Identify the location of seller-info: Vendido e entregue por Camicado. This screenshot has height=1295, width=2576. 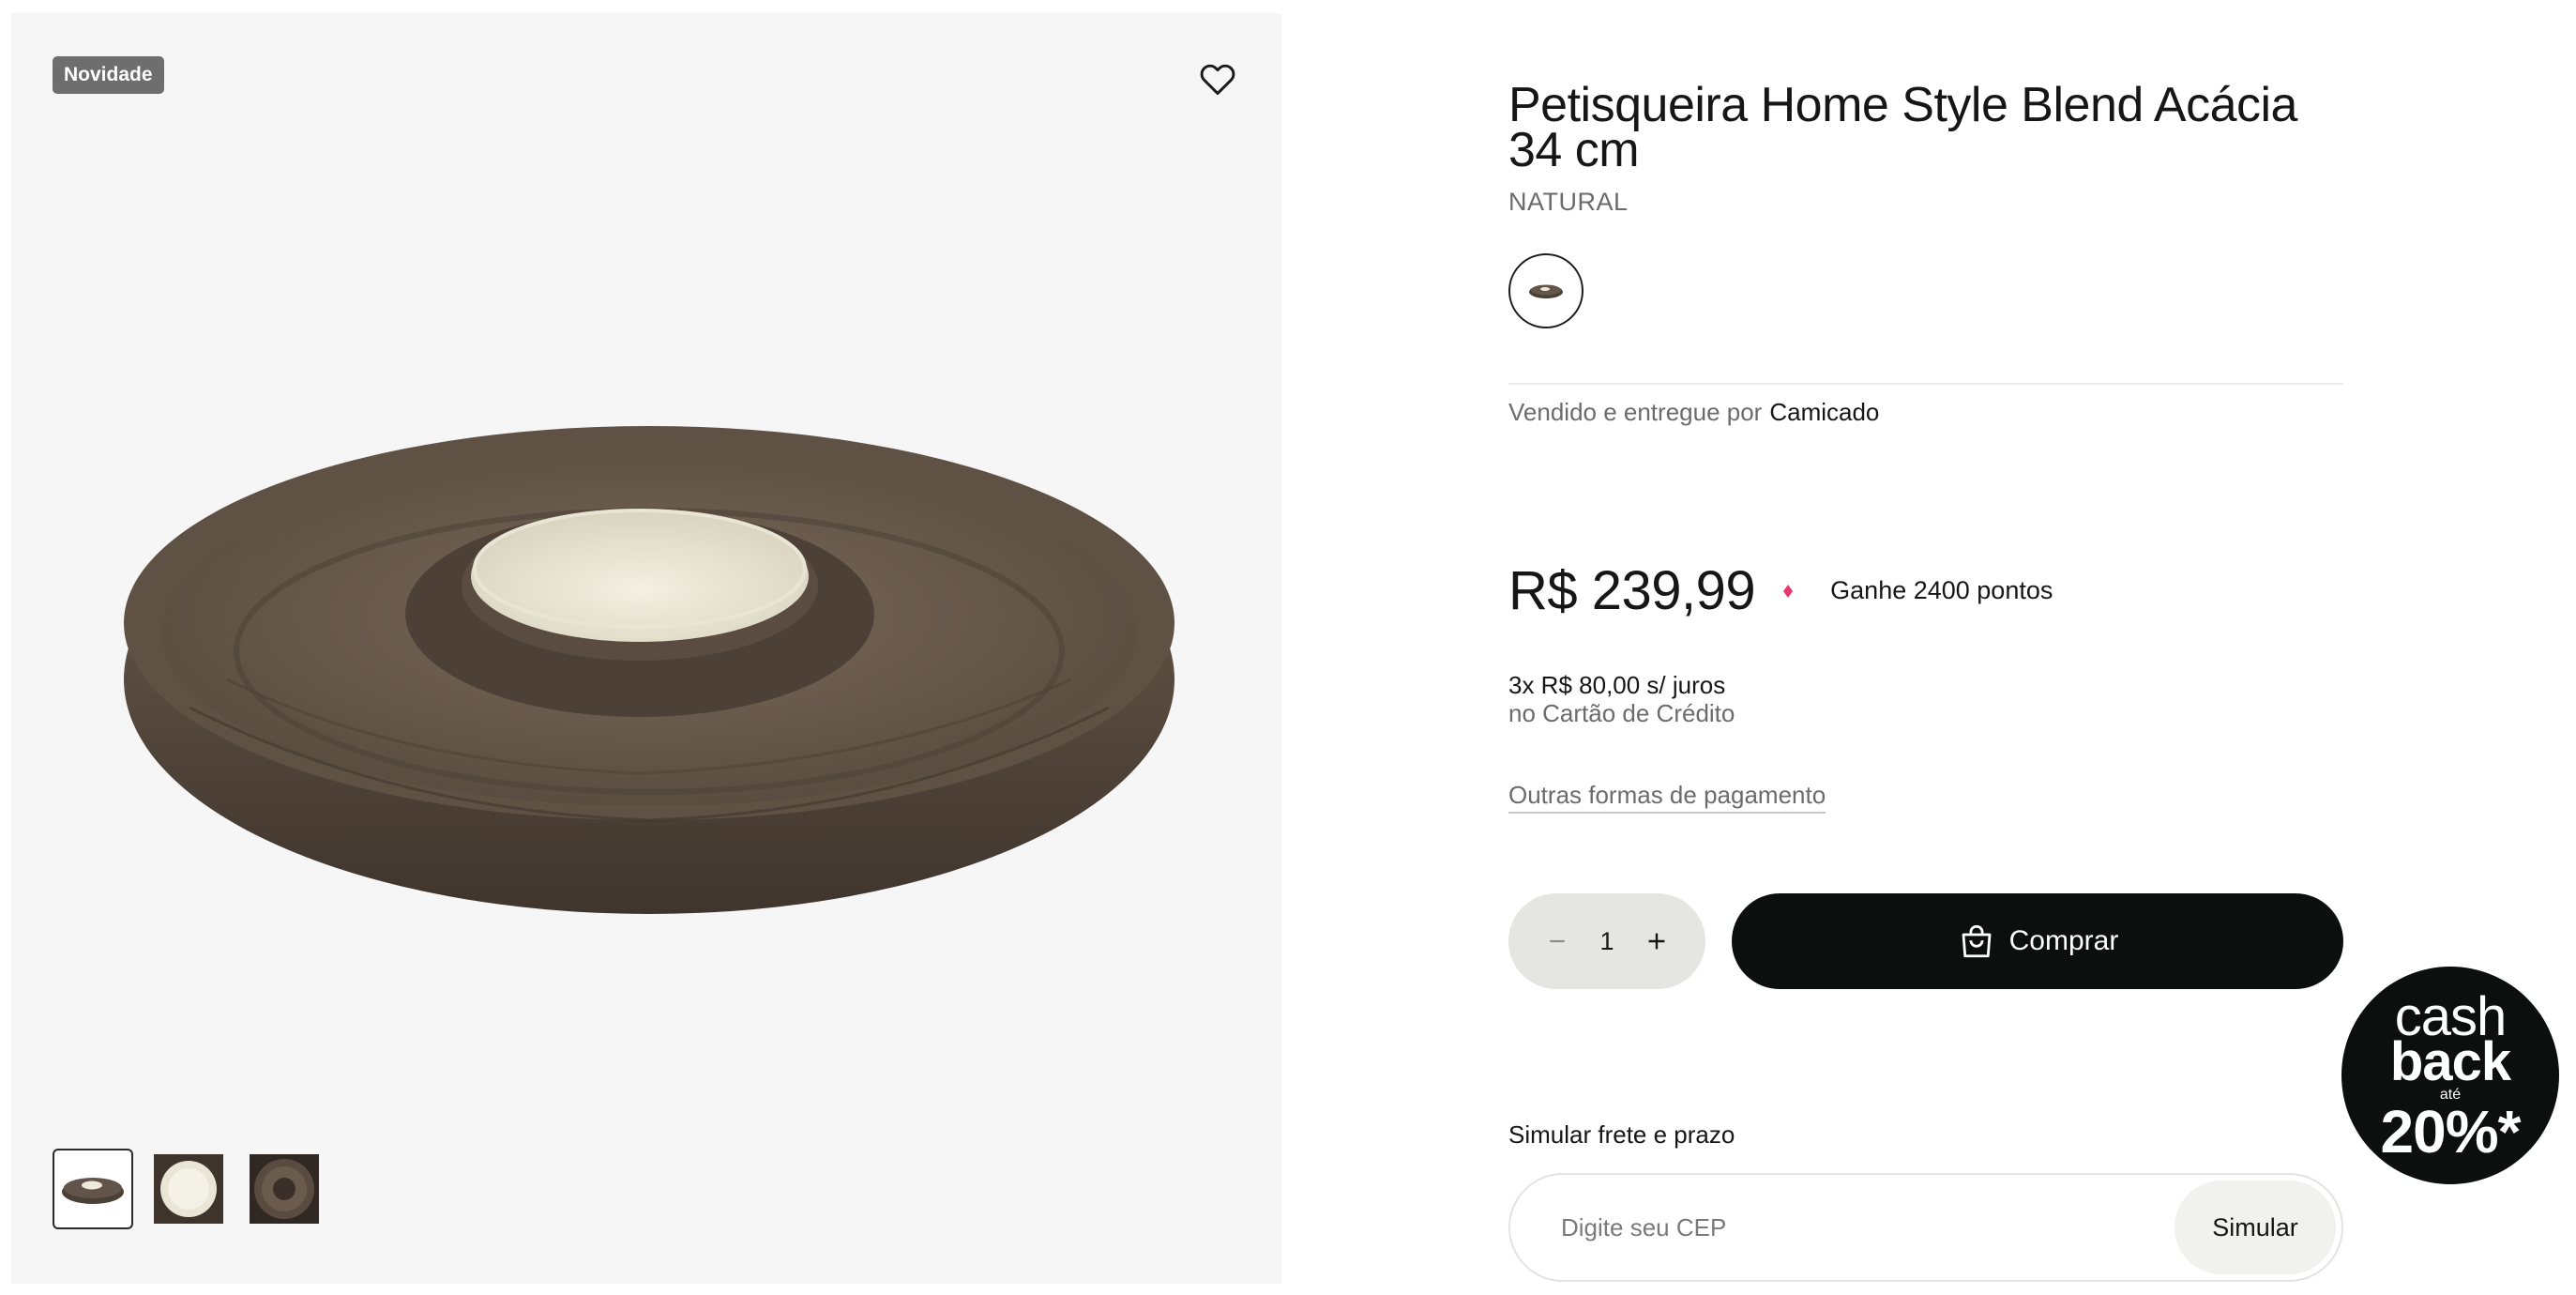
(1693, 412).